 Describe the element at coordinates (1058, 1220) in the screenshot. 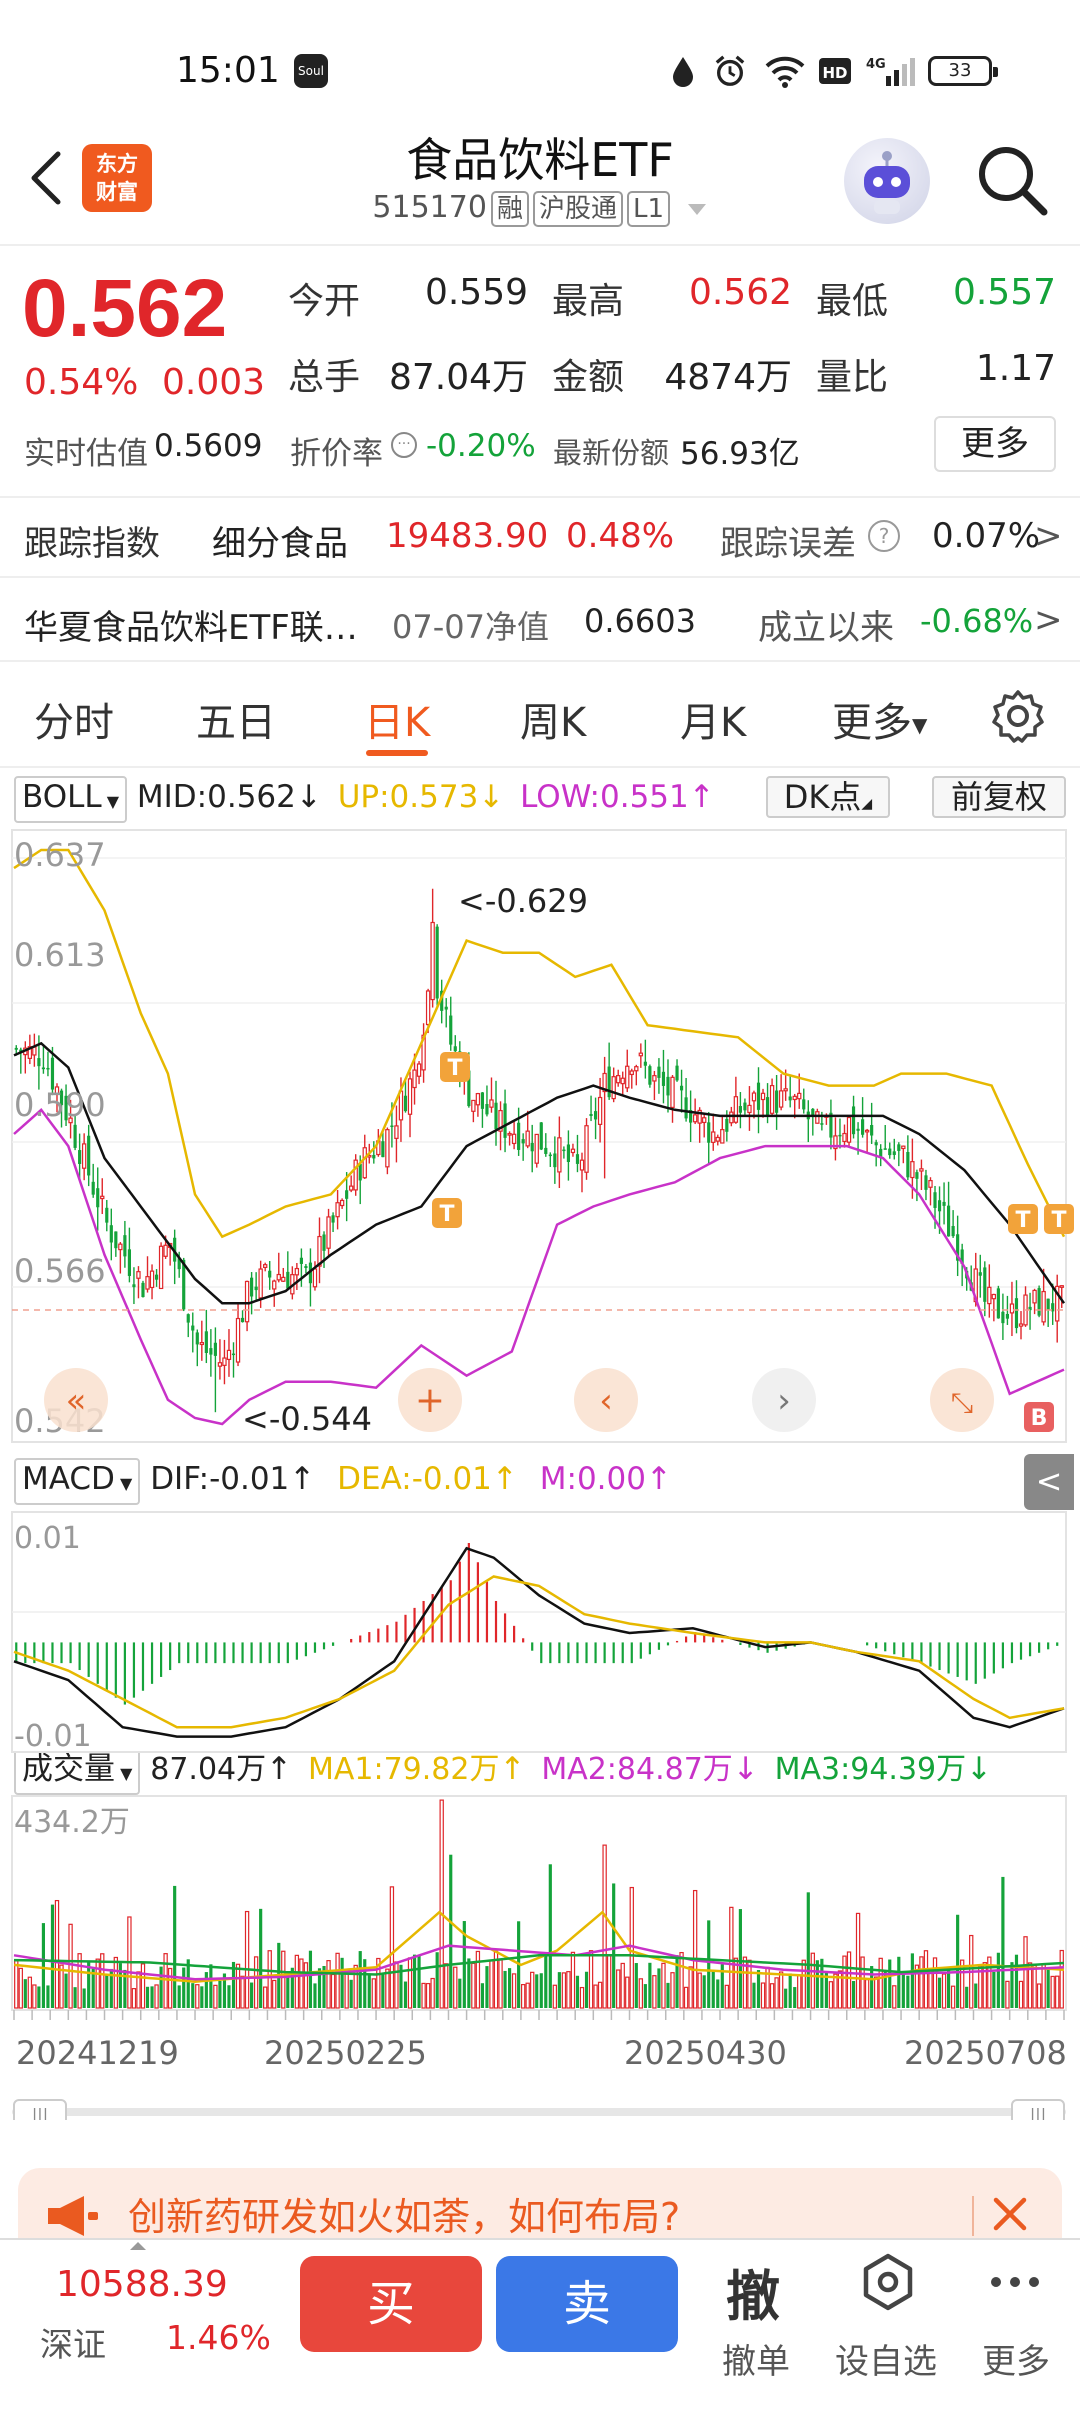

I see `t-marker-label: T` at that location.